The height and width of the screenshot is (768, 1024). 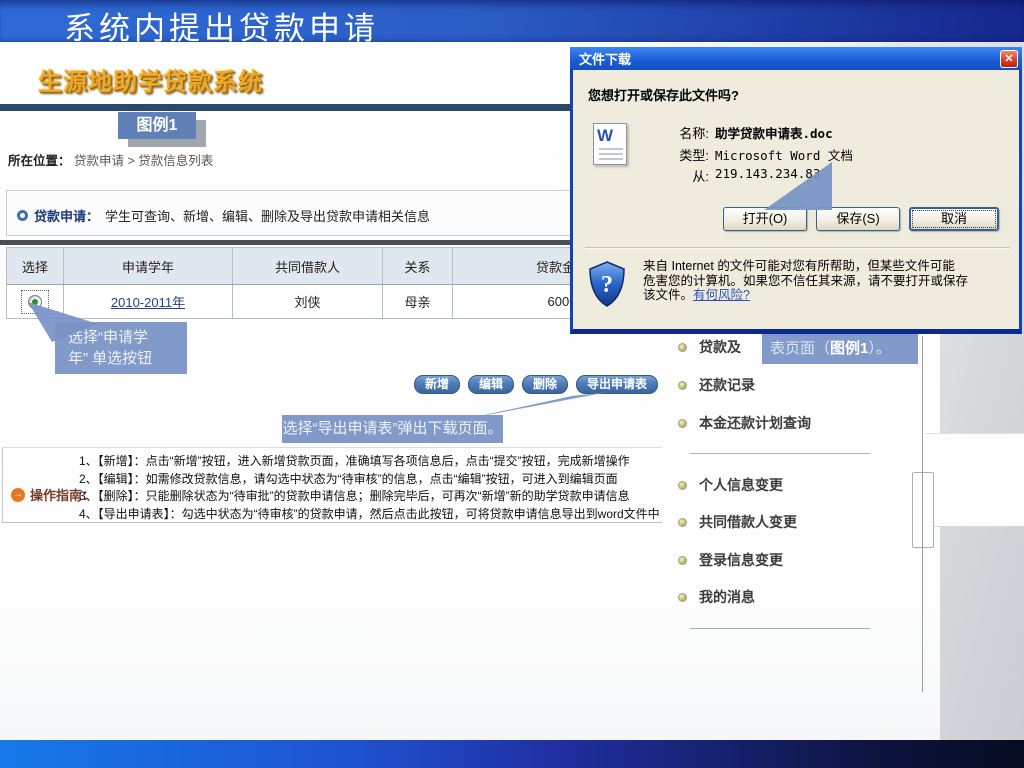 I want to click on file-source-field: 从: 219.143.234.83, so click(x=793, y=175).